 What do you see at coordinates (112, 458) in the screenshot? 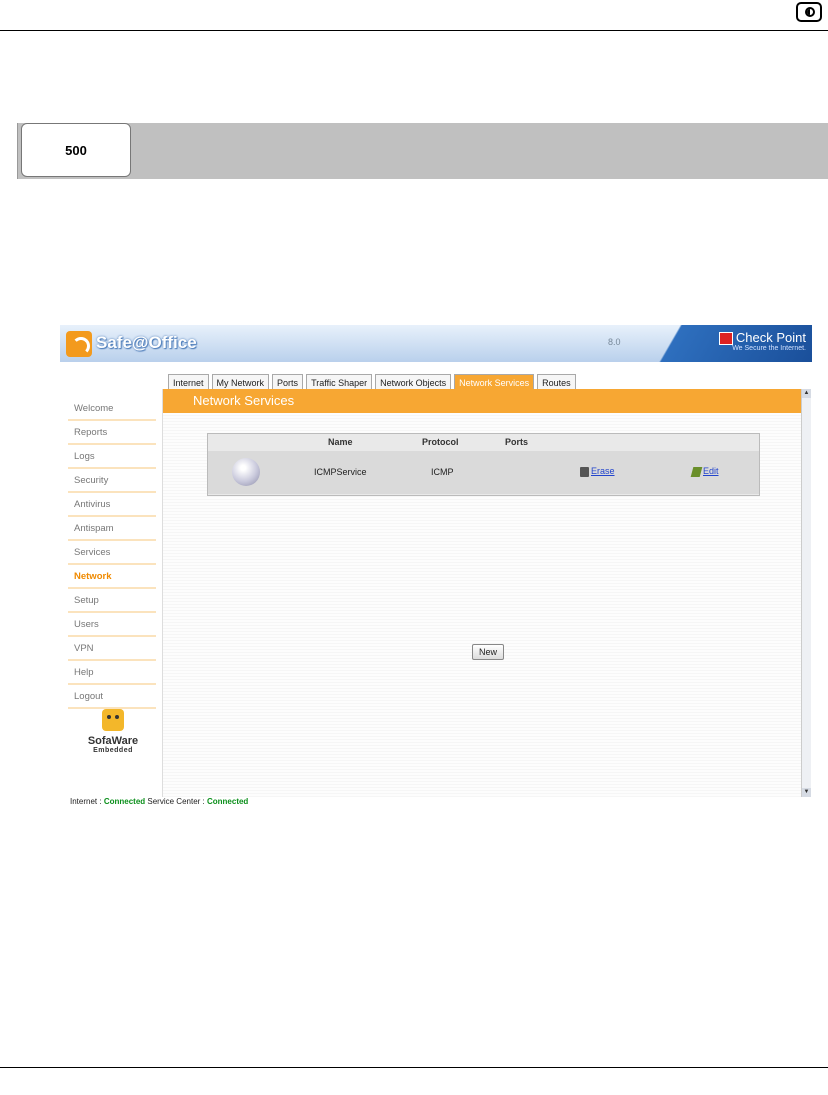
I see `sidebar-item-logs: Logs` at bounding box center [112, 458].